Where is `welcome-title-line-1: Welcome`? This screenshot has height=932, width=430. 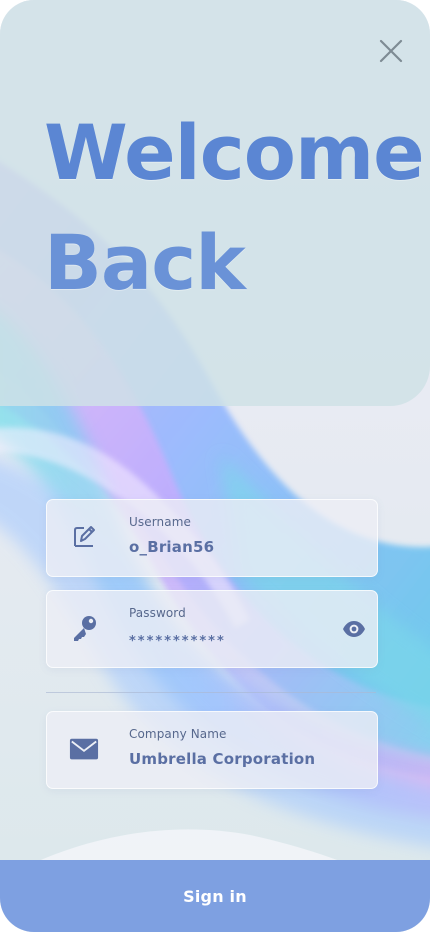 welcome-title-line-1: Welcome is located at coordinates (234, 152).